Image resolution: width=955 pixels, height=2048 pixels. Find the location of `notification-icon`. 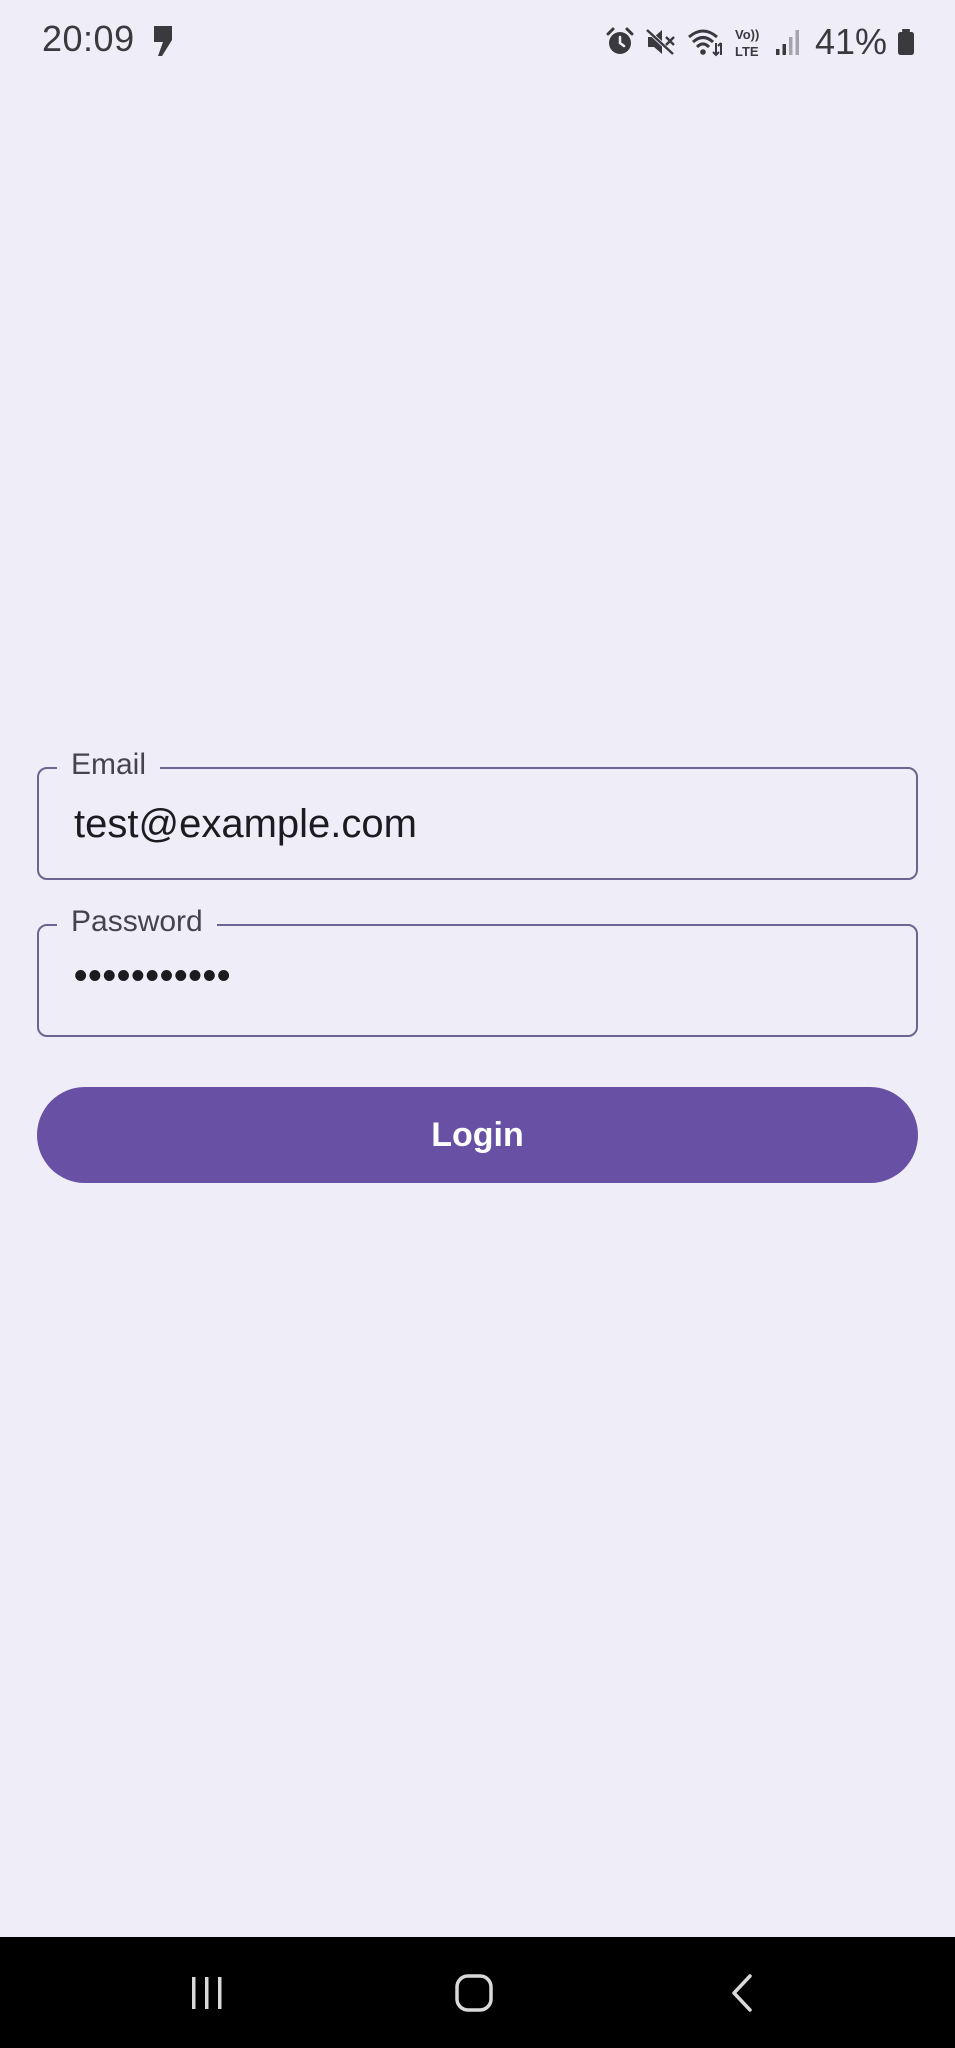

notification-icon is located at coordinates (163, 41).